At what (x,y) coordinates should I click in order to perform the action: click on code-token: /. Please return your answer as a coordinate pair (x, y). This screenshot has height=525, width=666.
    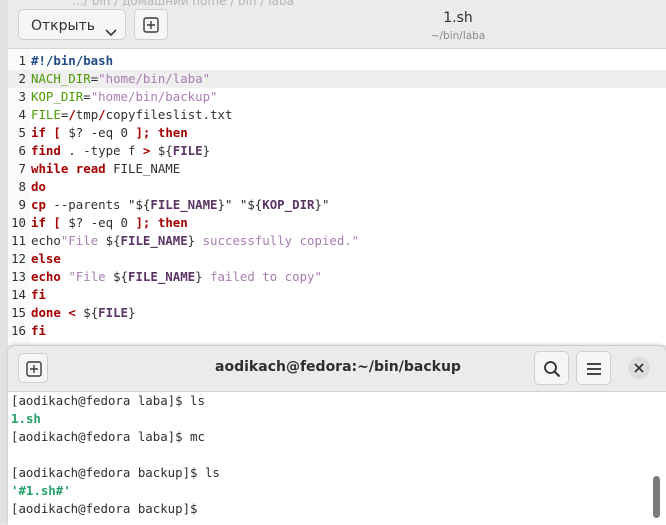
    Looking at the image, I should click on (102, 114).